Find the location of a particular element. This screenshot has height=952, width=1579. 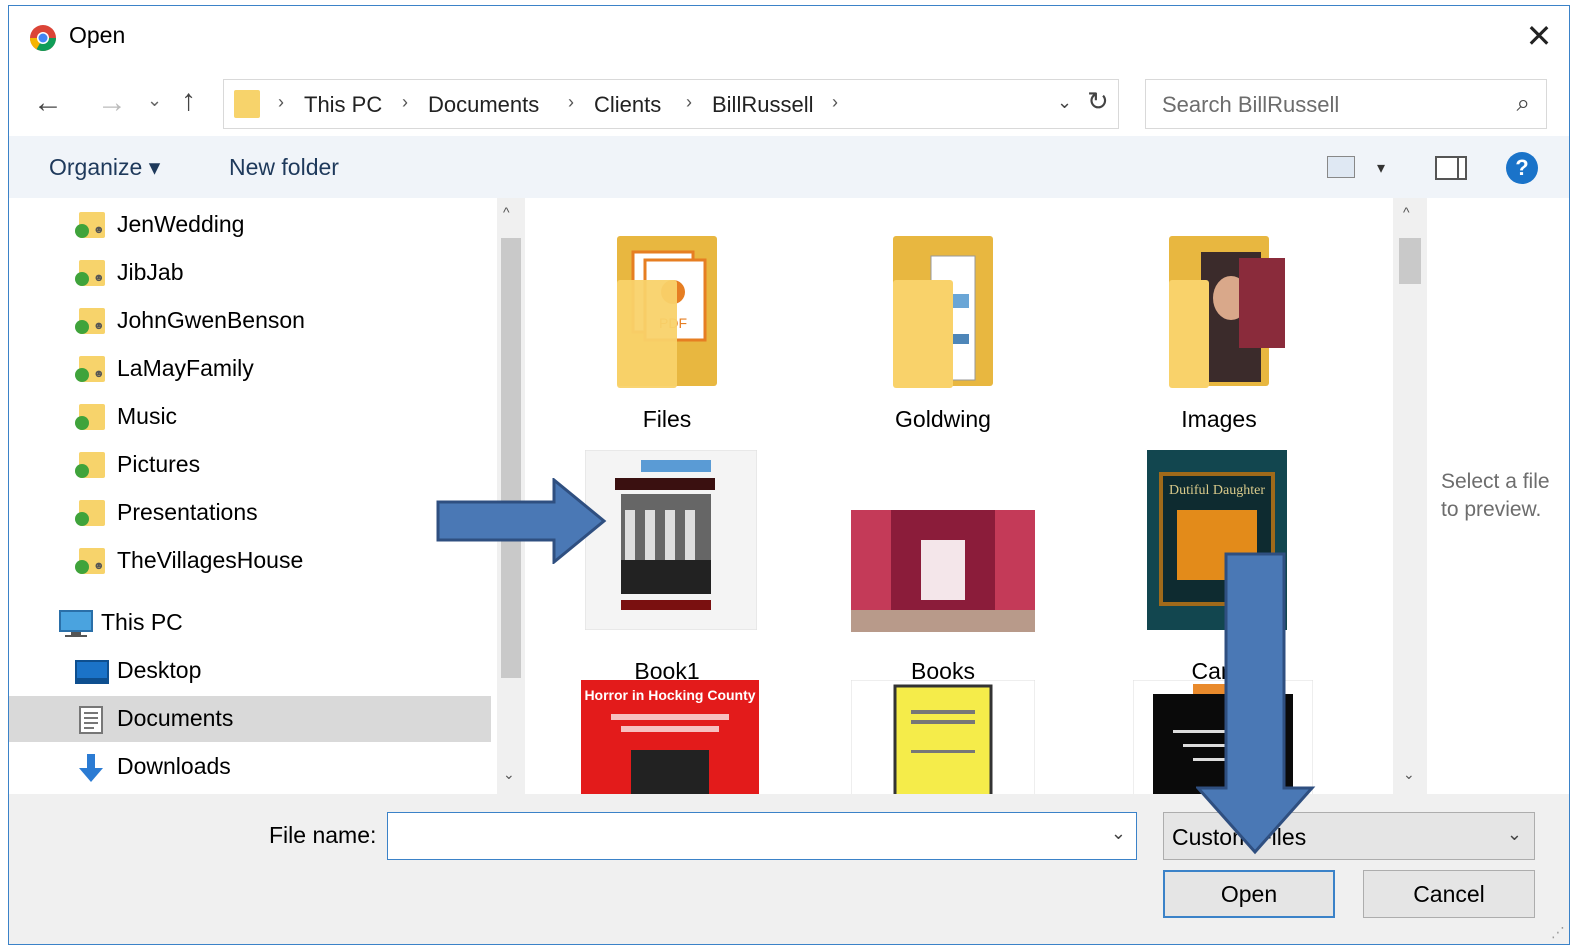

file-item-book1: Book1 is located at coordinates (667, 570).